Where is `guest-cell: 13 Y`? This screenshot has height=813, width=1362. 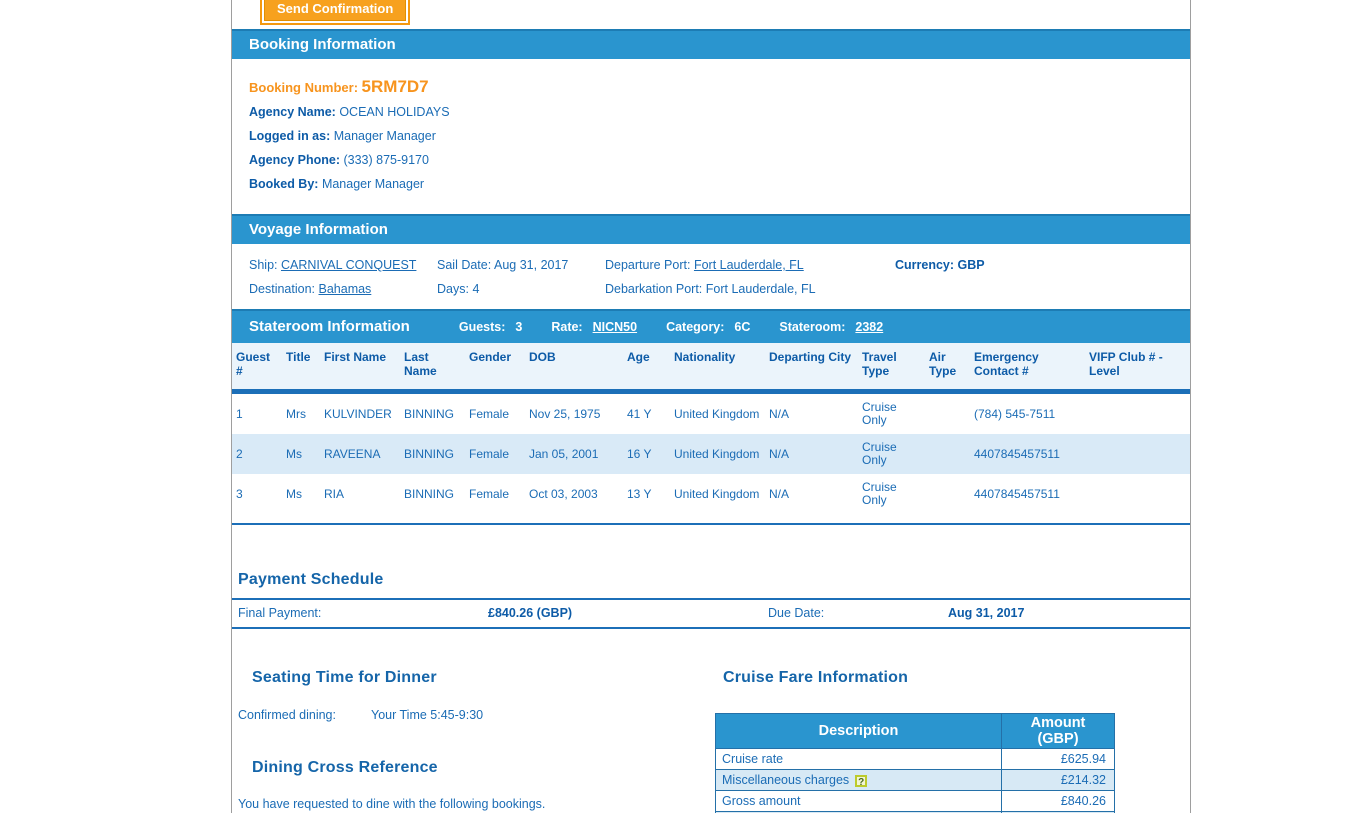
guest-cell: 13 Y is located at coordinates (639, 493).